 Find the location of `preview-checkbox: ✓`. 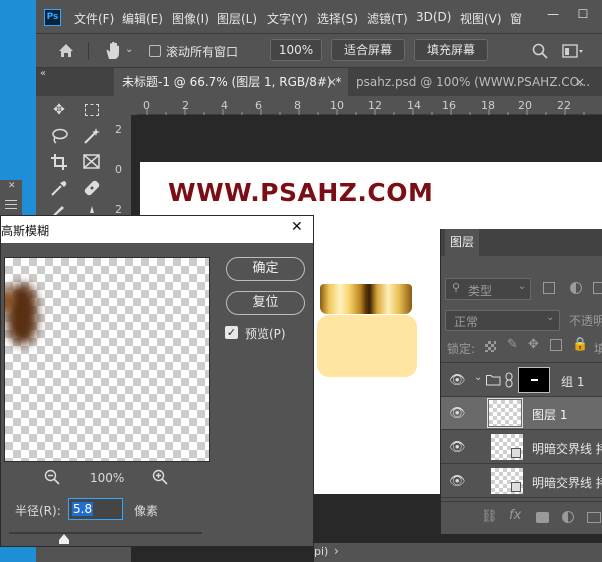

preview-checkbox: ✓ is located at coordinates (231, 332).